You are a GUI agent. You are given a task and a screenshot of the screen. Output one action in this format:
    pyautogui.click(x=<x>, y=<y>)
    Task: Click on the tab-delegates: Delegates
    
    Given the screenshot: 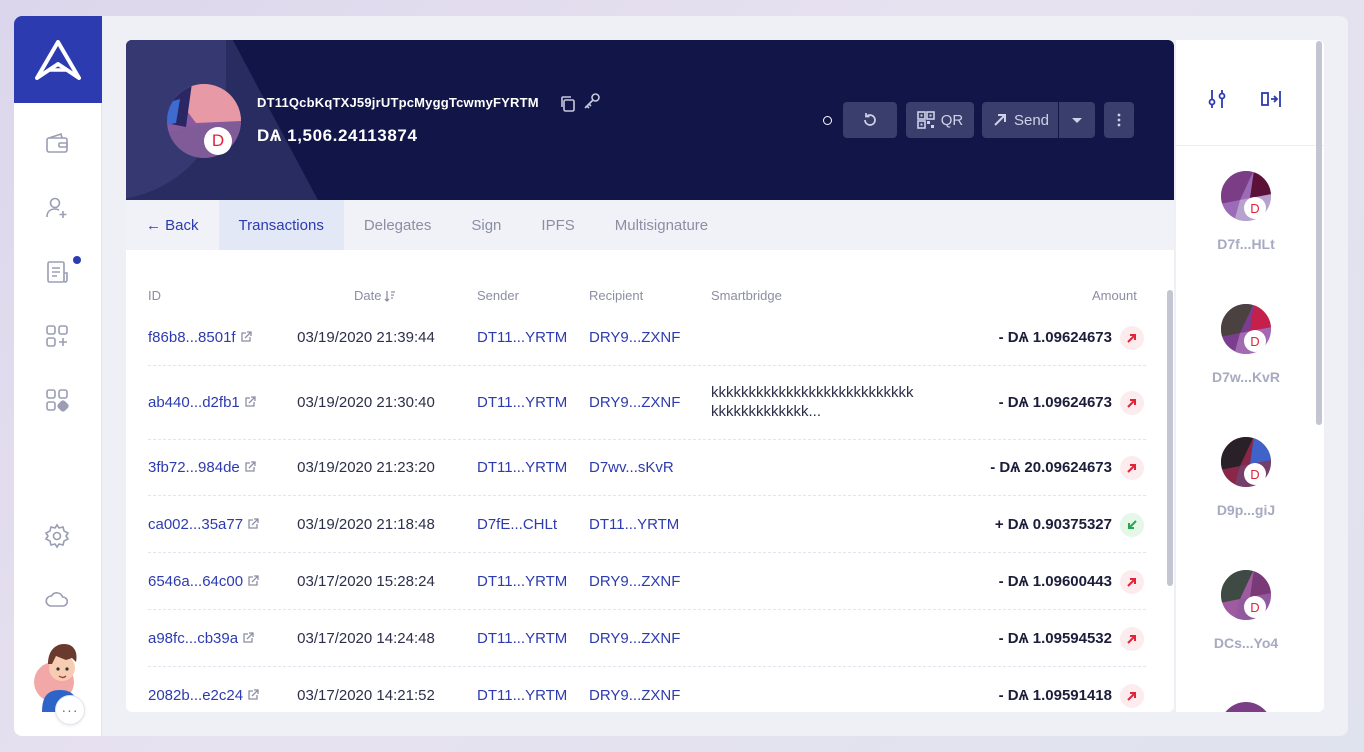 What is the action you would take?
    pyautogui.click(x=398, y=225)
    